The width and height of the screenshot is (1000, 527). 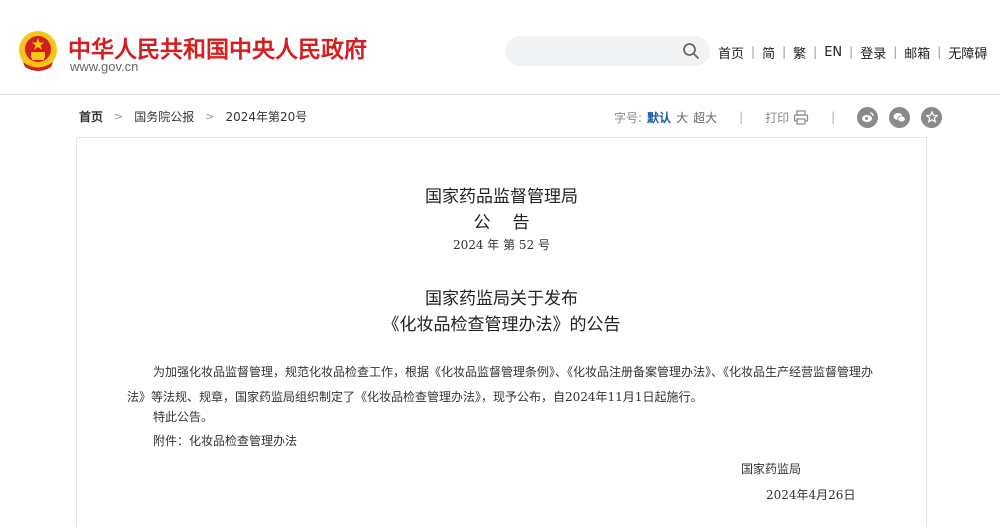 I want to click on weibo-icon, so click(x=868, y=117).